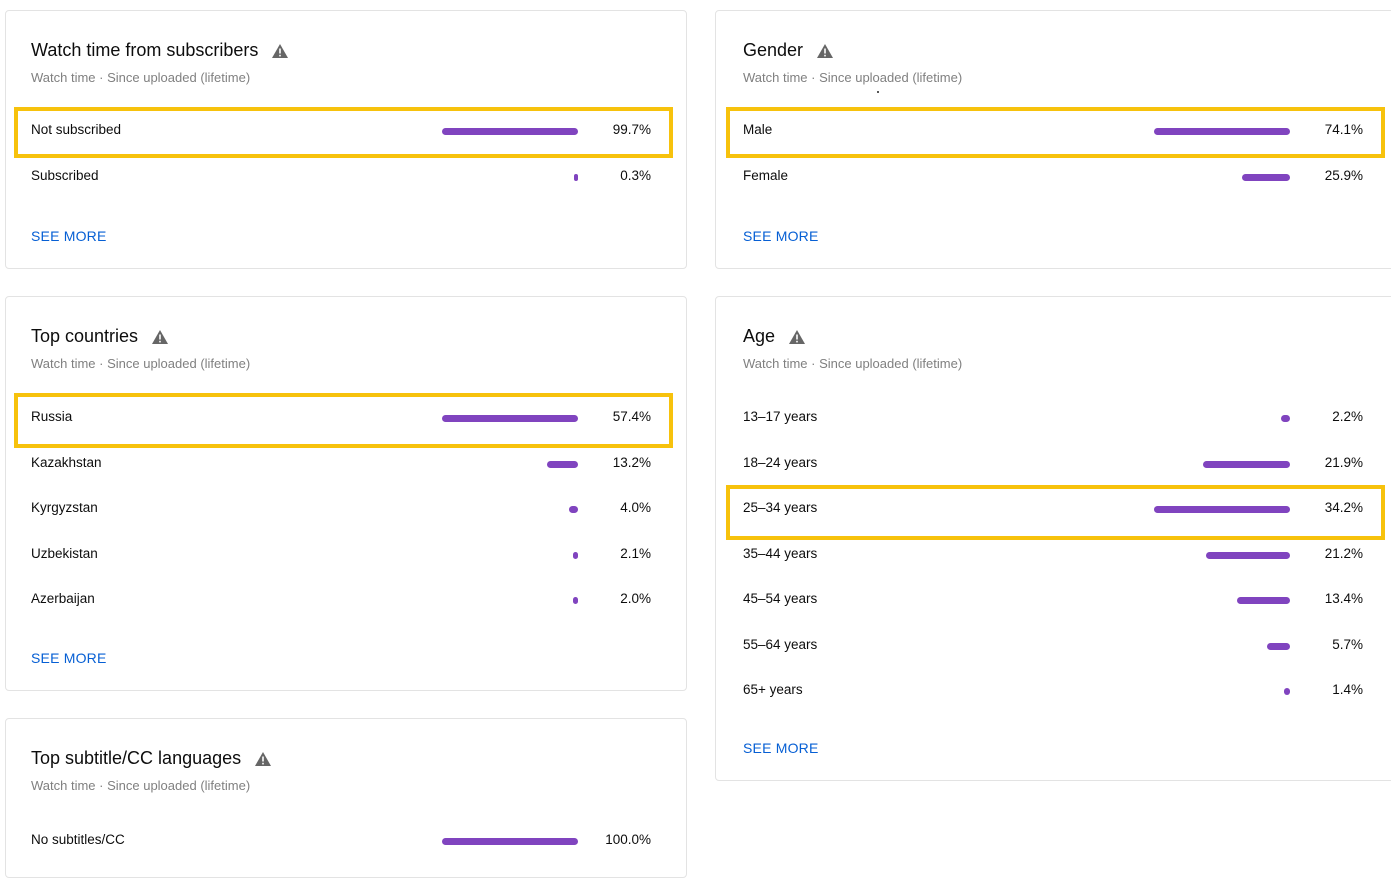  Describe the element at coordinates (1053, 464) in the screenshot. I see `age-row: 18–24 years 21.9%` at that location.